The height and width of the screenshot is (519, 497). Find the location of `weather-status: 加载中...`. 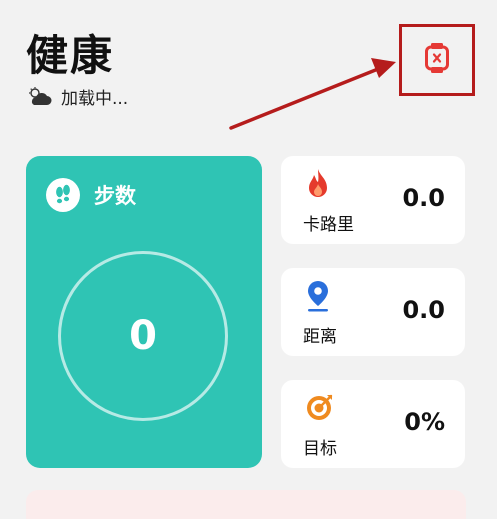

weather-status: 加载中... is located at coordinates (77, 96).